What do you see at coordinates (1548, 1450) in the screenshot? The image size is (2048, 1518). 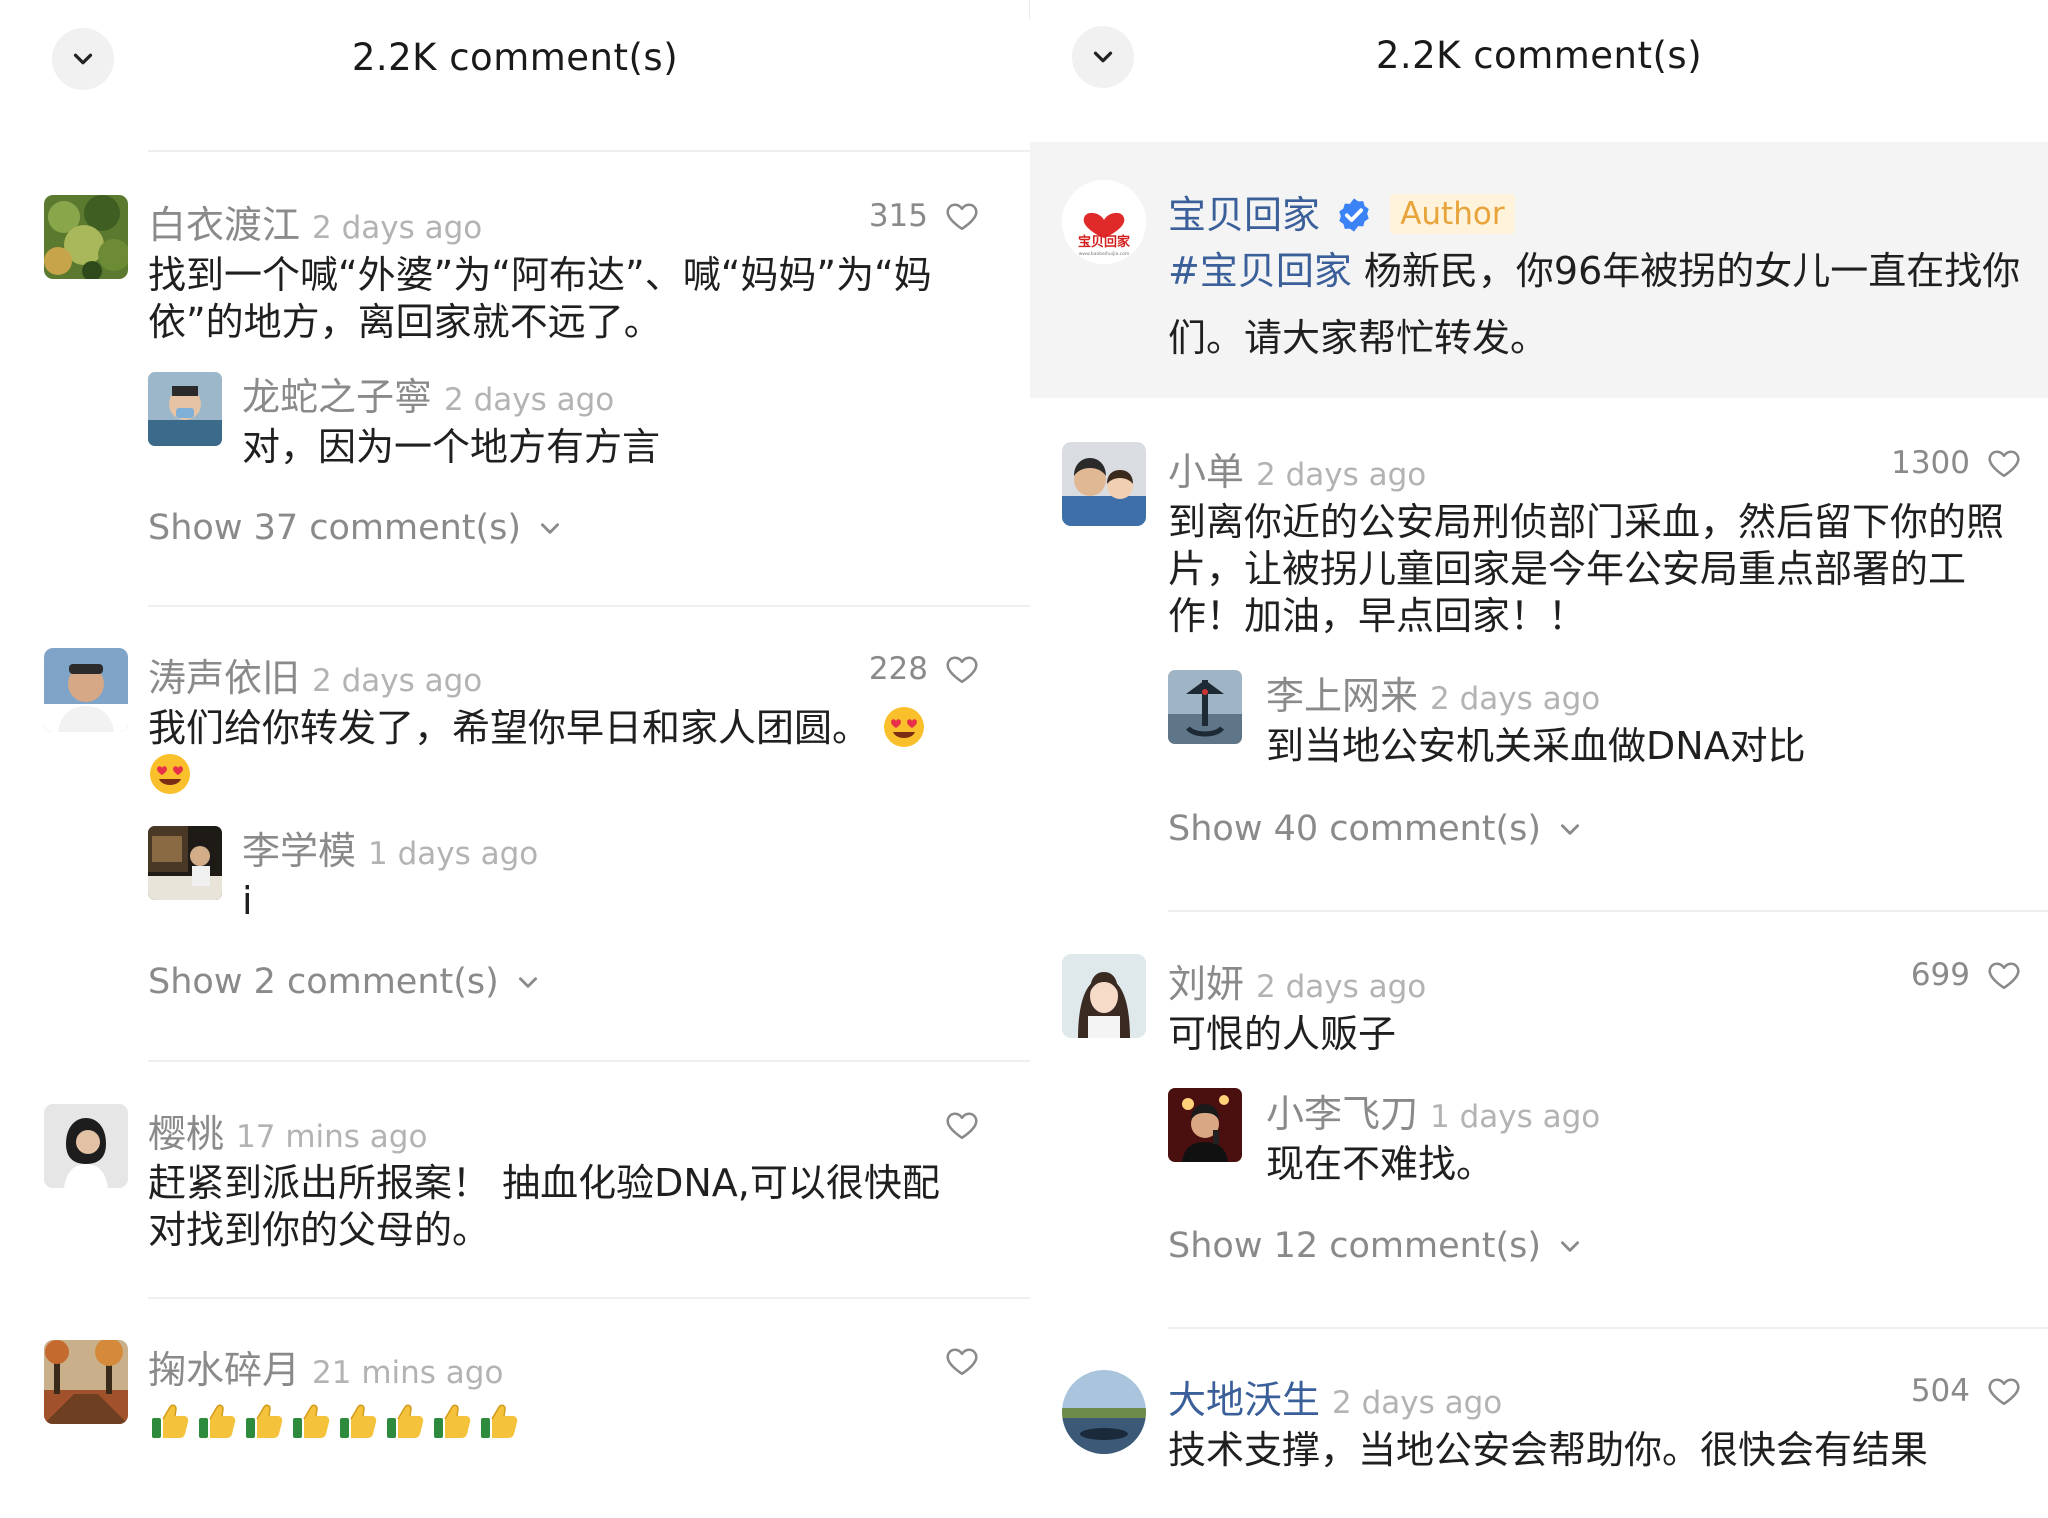 I see `comment-text: 技术支撑，当地公安会帮助你。很快会有结果` at bounding box center [1548, 1450].